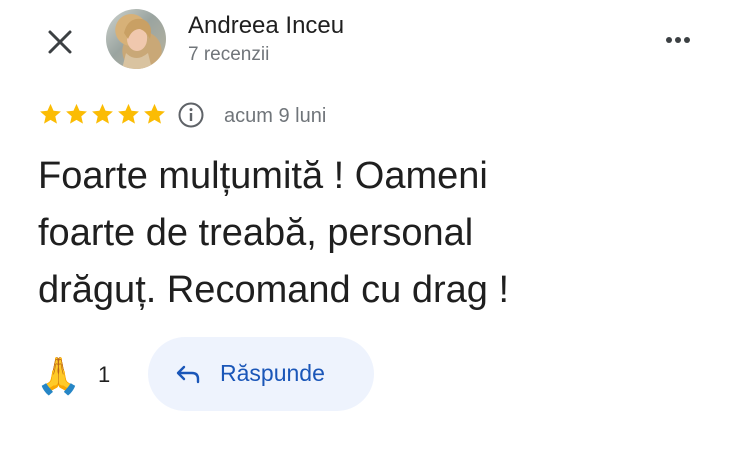  Describe the element at coordinates (256, 233) in the screenshot. I see `review-line: foarte de treabă, personal` at that location.